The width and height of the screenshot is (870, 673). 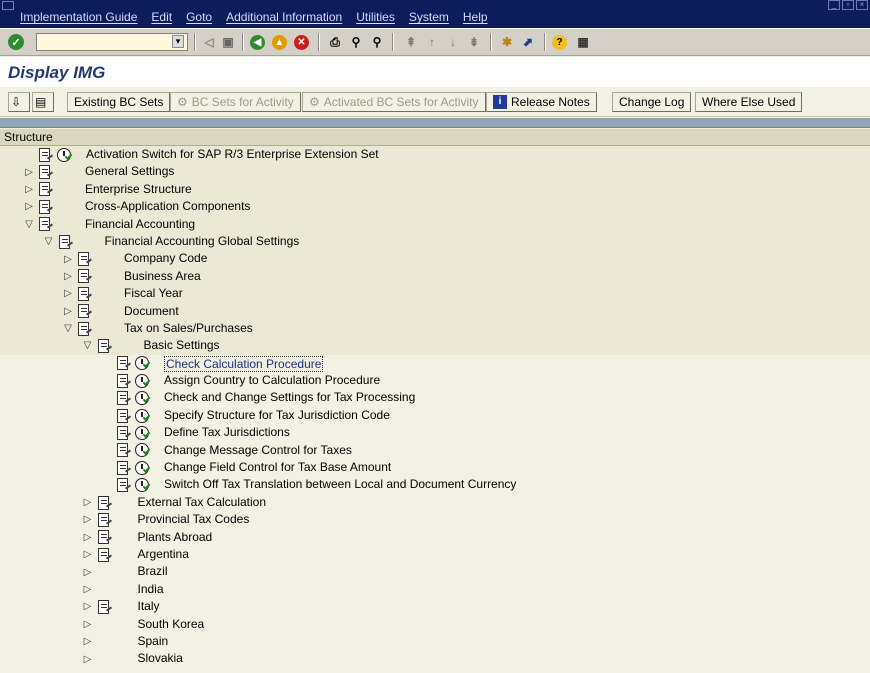 What do you see at coordinates (435, 207) in the screenshot?
I see `tree-row: ▷ Cross-Application Components` at bounding box center [435, 207].